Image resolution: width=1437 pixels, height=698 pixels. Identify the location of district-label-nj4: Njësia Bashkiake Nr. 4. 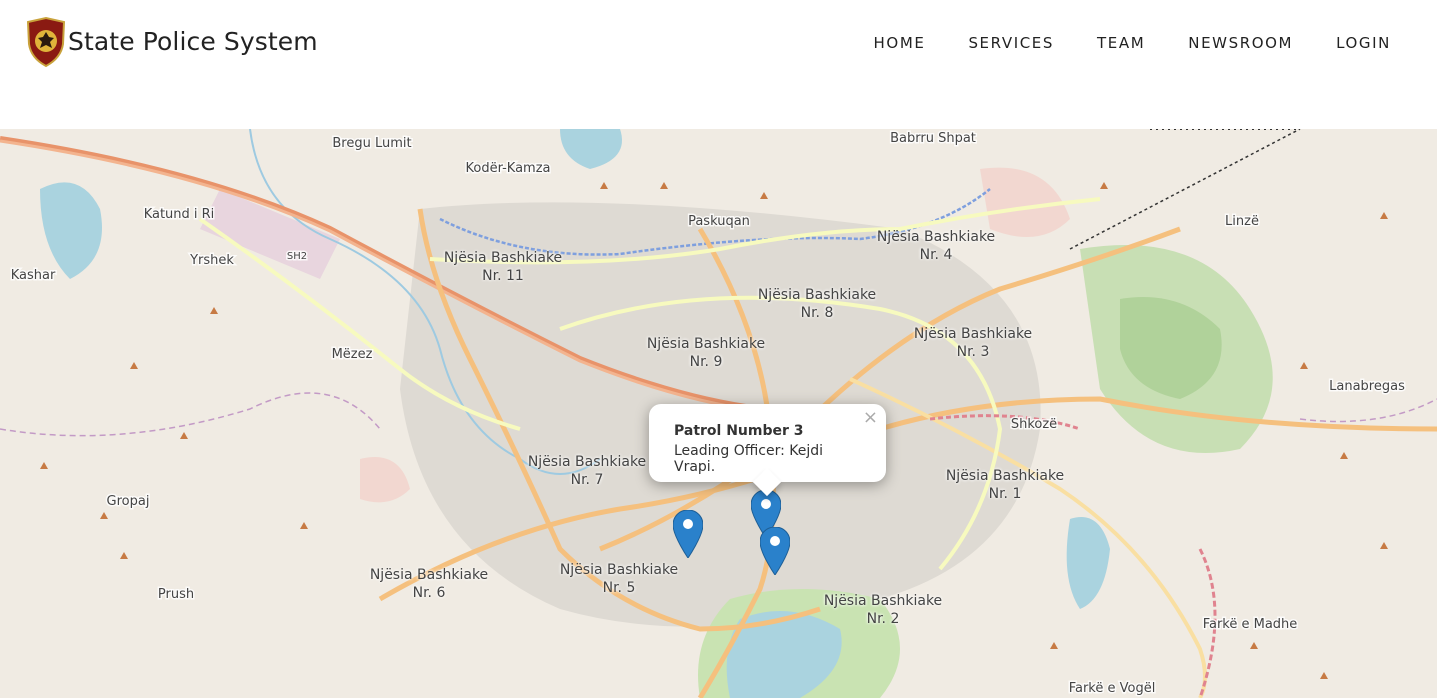
(936, 246).